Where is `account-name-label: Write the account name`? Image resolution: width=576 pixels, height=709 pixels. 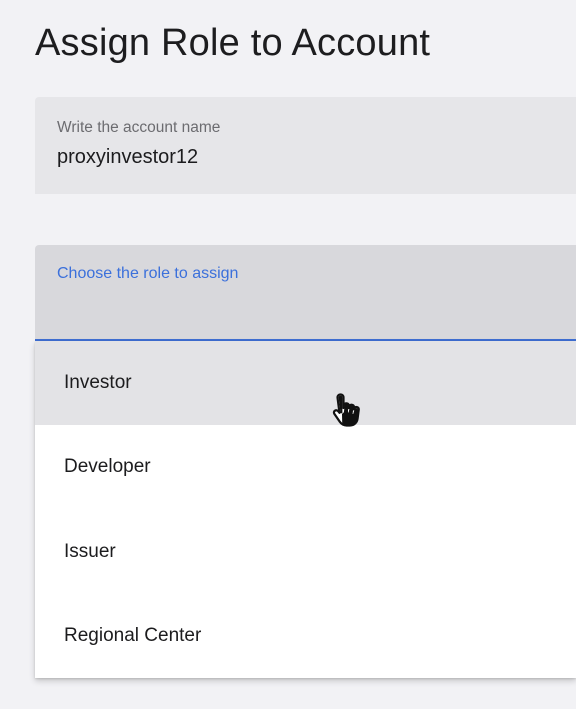
account-name-label: Write the account name is located at coordinates (139, 127).